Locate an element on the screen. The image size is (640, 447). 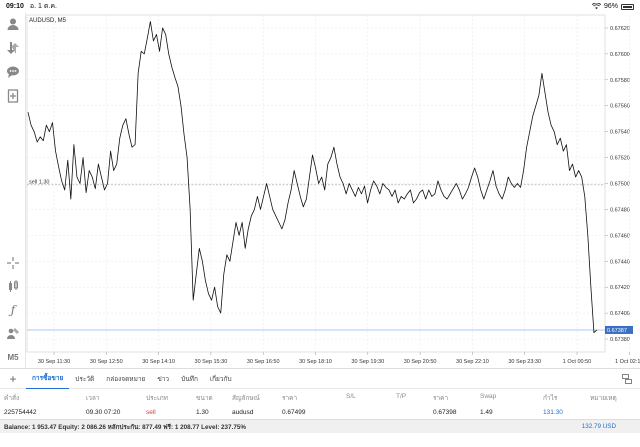
header-price: ราคา is located at coordinates (290, 398).